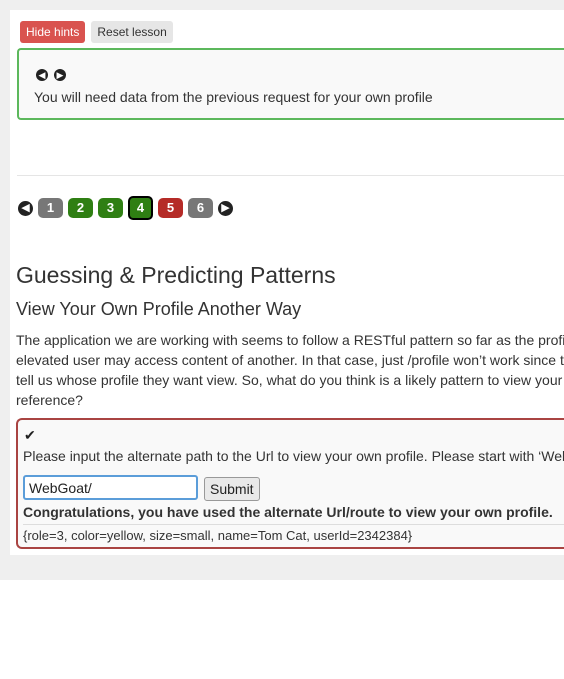  I want to click on page-link-4: 4, so click(140, 208).